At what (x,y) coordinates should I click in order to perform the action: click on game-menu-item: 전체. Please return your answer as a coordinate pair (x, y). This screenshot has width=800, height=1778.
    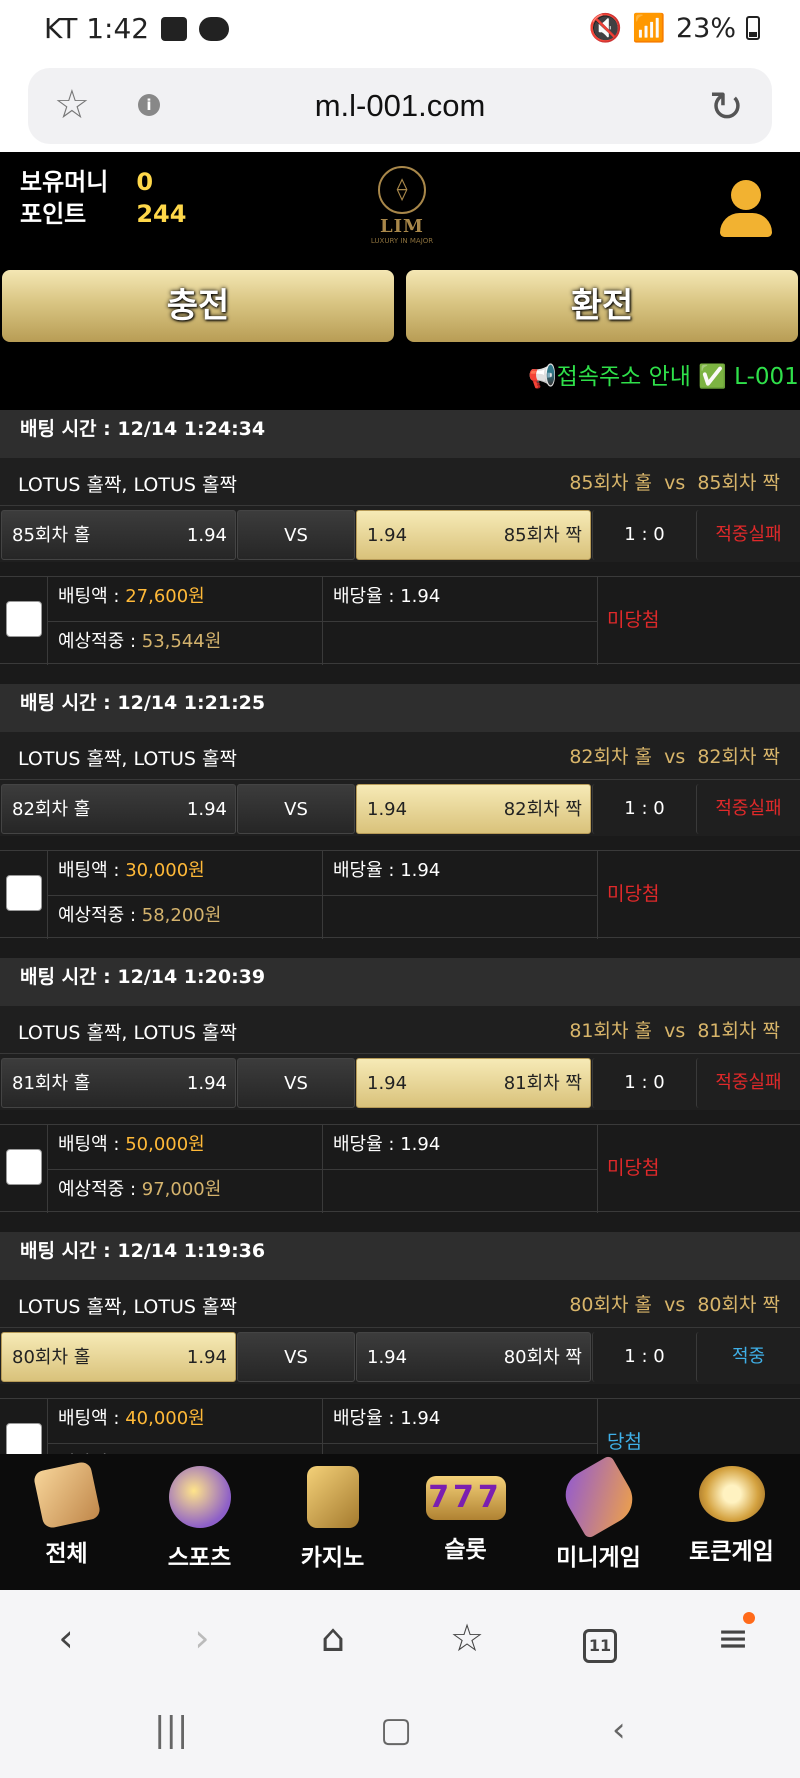
    Looking at the image, I should click on (66, 1514).